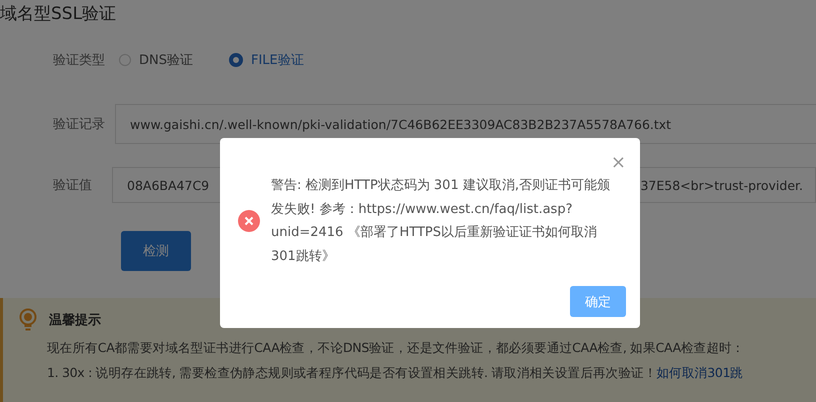  I want to click on lightbulb-icon, so click(28, 320).